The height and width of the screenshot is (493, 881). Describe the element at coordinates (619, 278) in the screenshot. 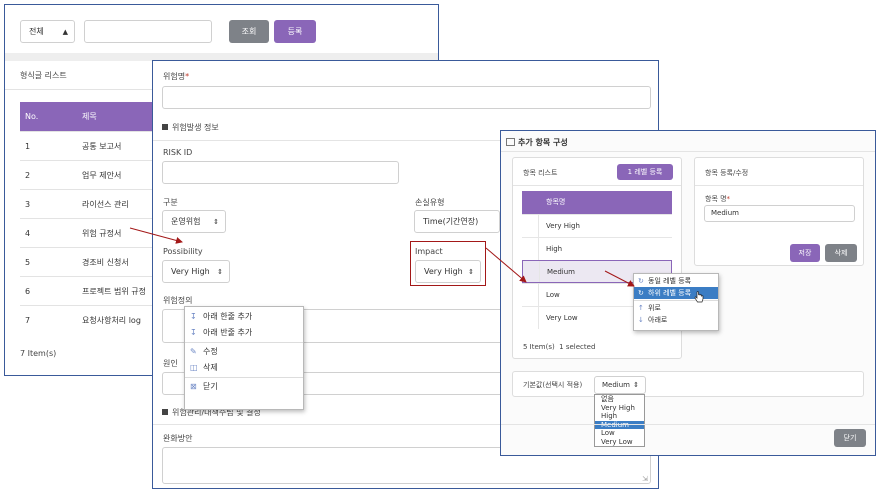

I see `annotation-arrow-item` at that location.